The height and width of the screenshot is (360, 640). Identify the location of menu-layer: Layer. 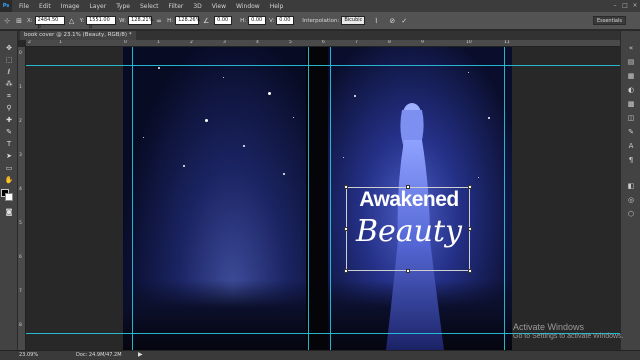
(97, 6).